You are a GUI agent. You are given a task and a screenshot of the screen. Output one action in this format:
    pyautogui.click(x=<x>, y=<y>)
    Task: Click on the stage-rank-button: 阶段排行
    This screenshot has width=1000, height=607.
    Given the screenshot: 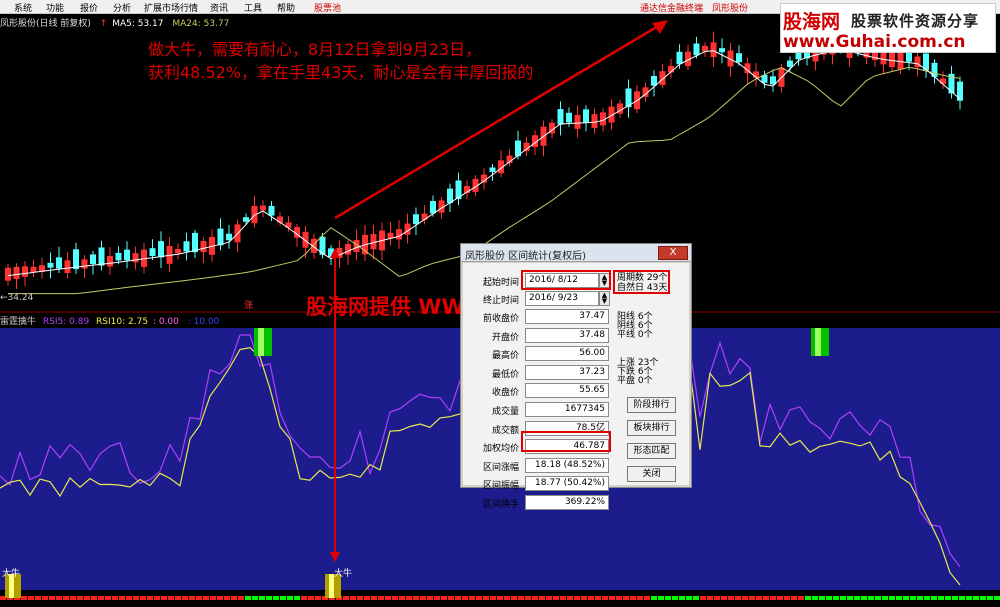 What is the action you would take?
    pyautogui.click(x=651, y=405)
    